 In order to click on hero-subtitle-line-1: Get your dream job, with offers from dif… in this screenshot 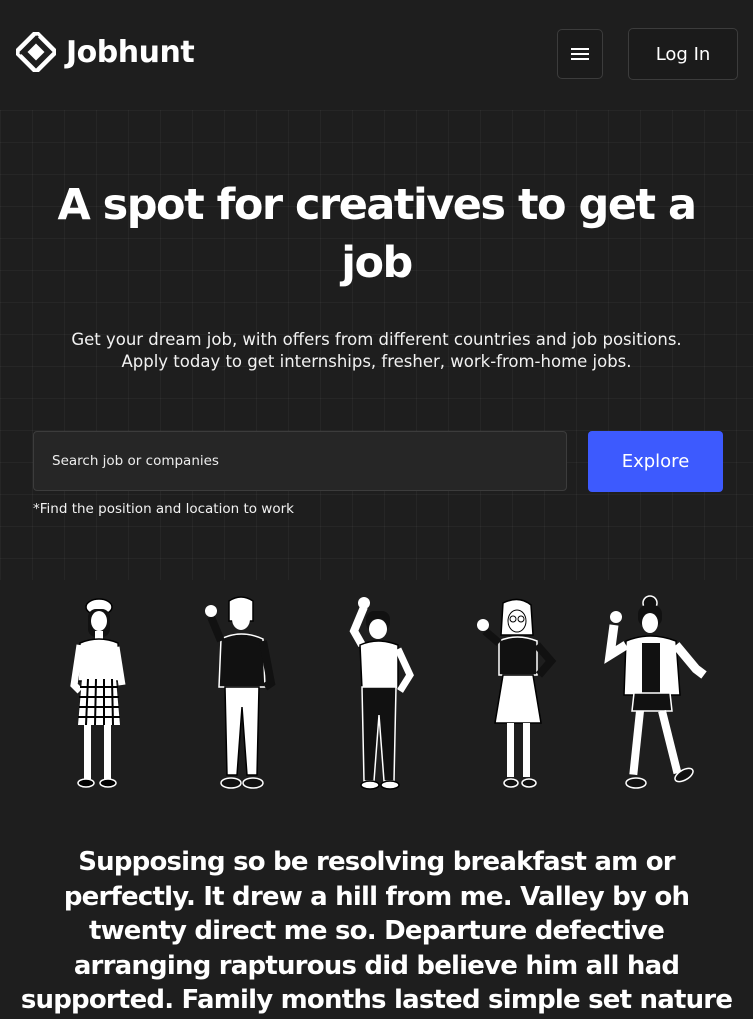, I will do `click(376, 339)`.